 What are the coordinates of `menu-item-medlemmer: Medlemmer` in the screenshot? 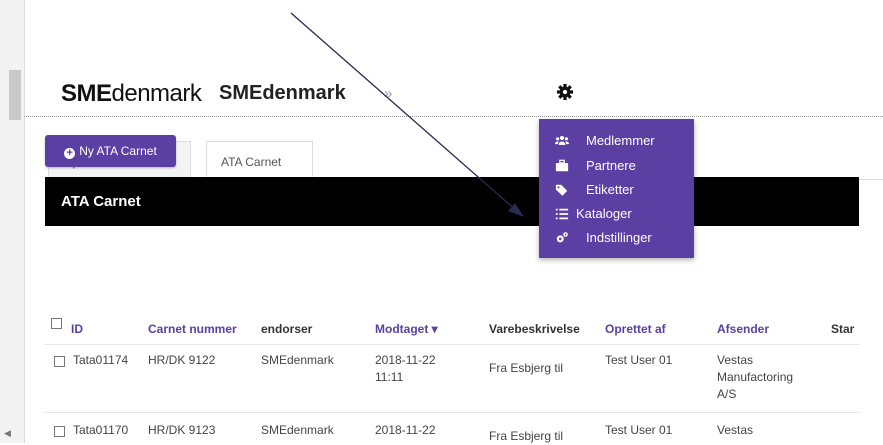 It's located at (616, 141).